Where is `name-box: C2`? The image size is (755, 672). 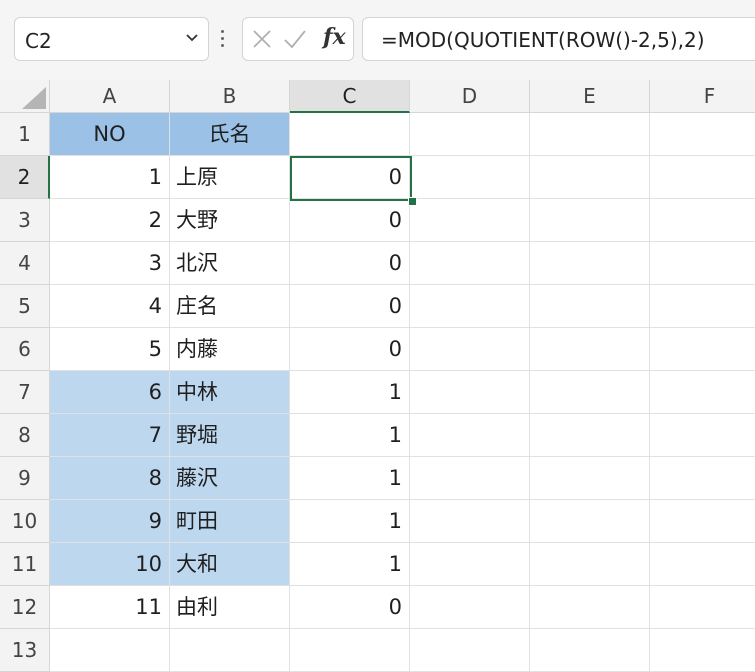
name-box: C2 is located at coordinates (111, 39).